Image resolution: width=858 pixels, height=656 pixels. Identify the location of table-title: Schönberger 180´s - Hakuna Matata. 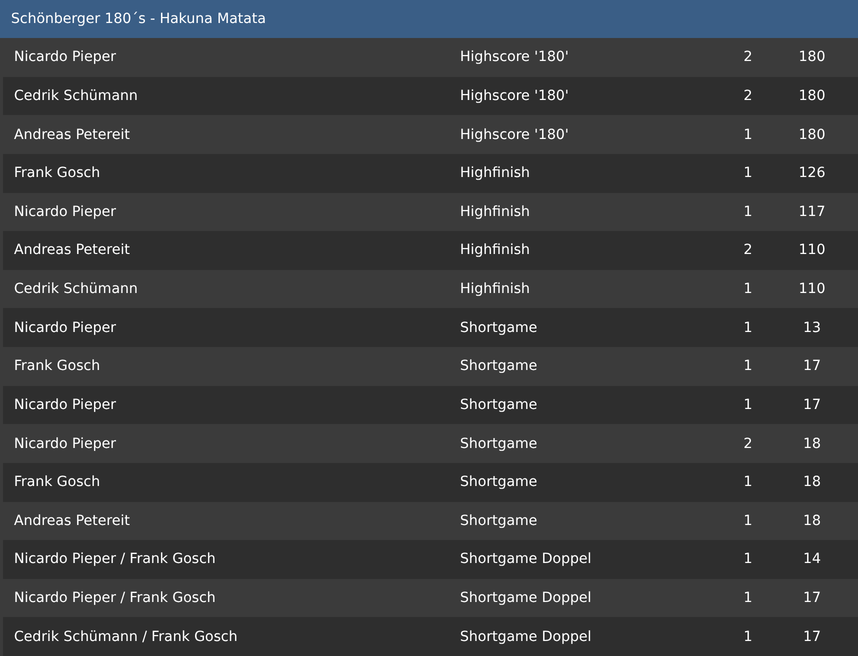
(429, 19).